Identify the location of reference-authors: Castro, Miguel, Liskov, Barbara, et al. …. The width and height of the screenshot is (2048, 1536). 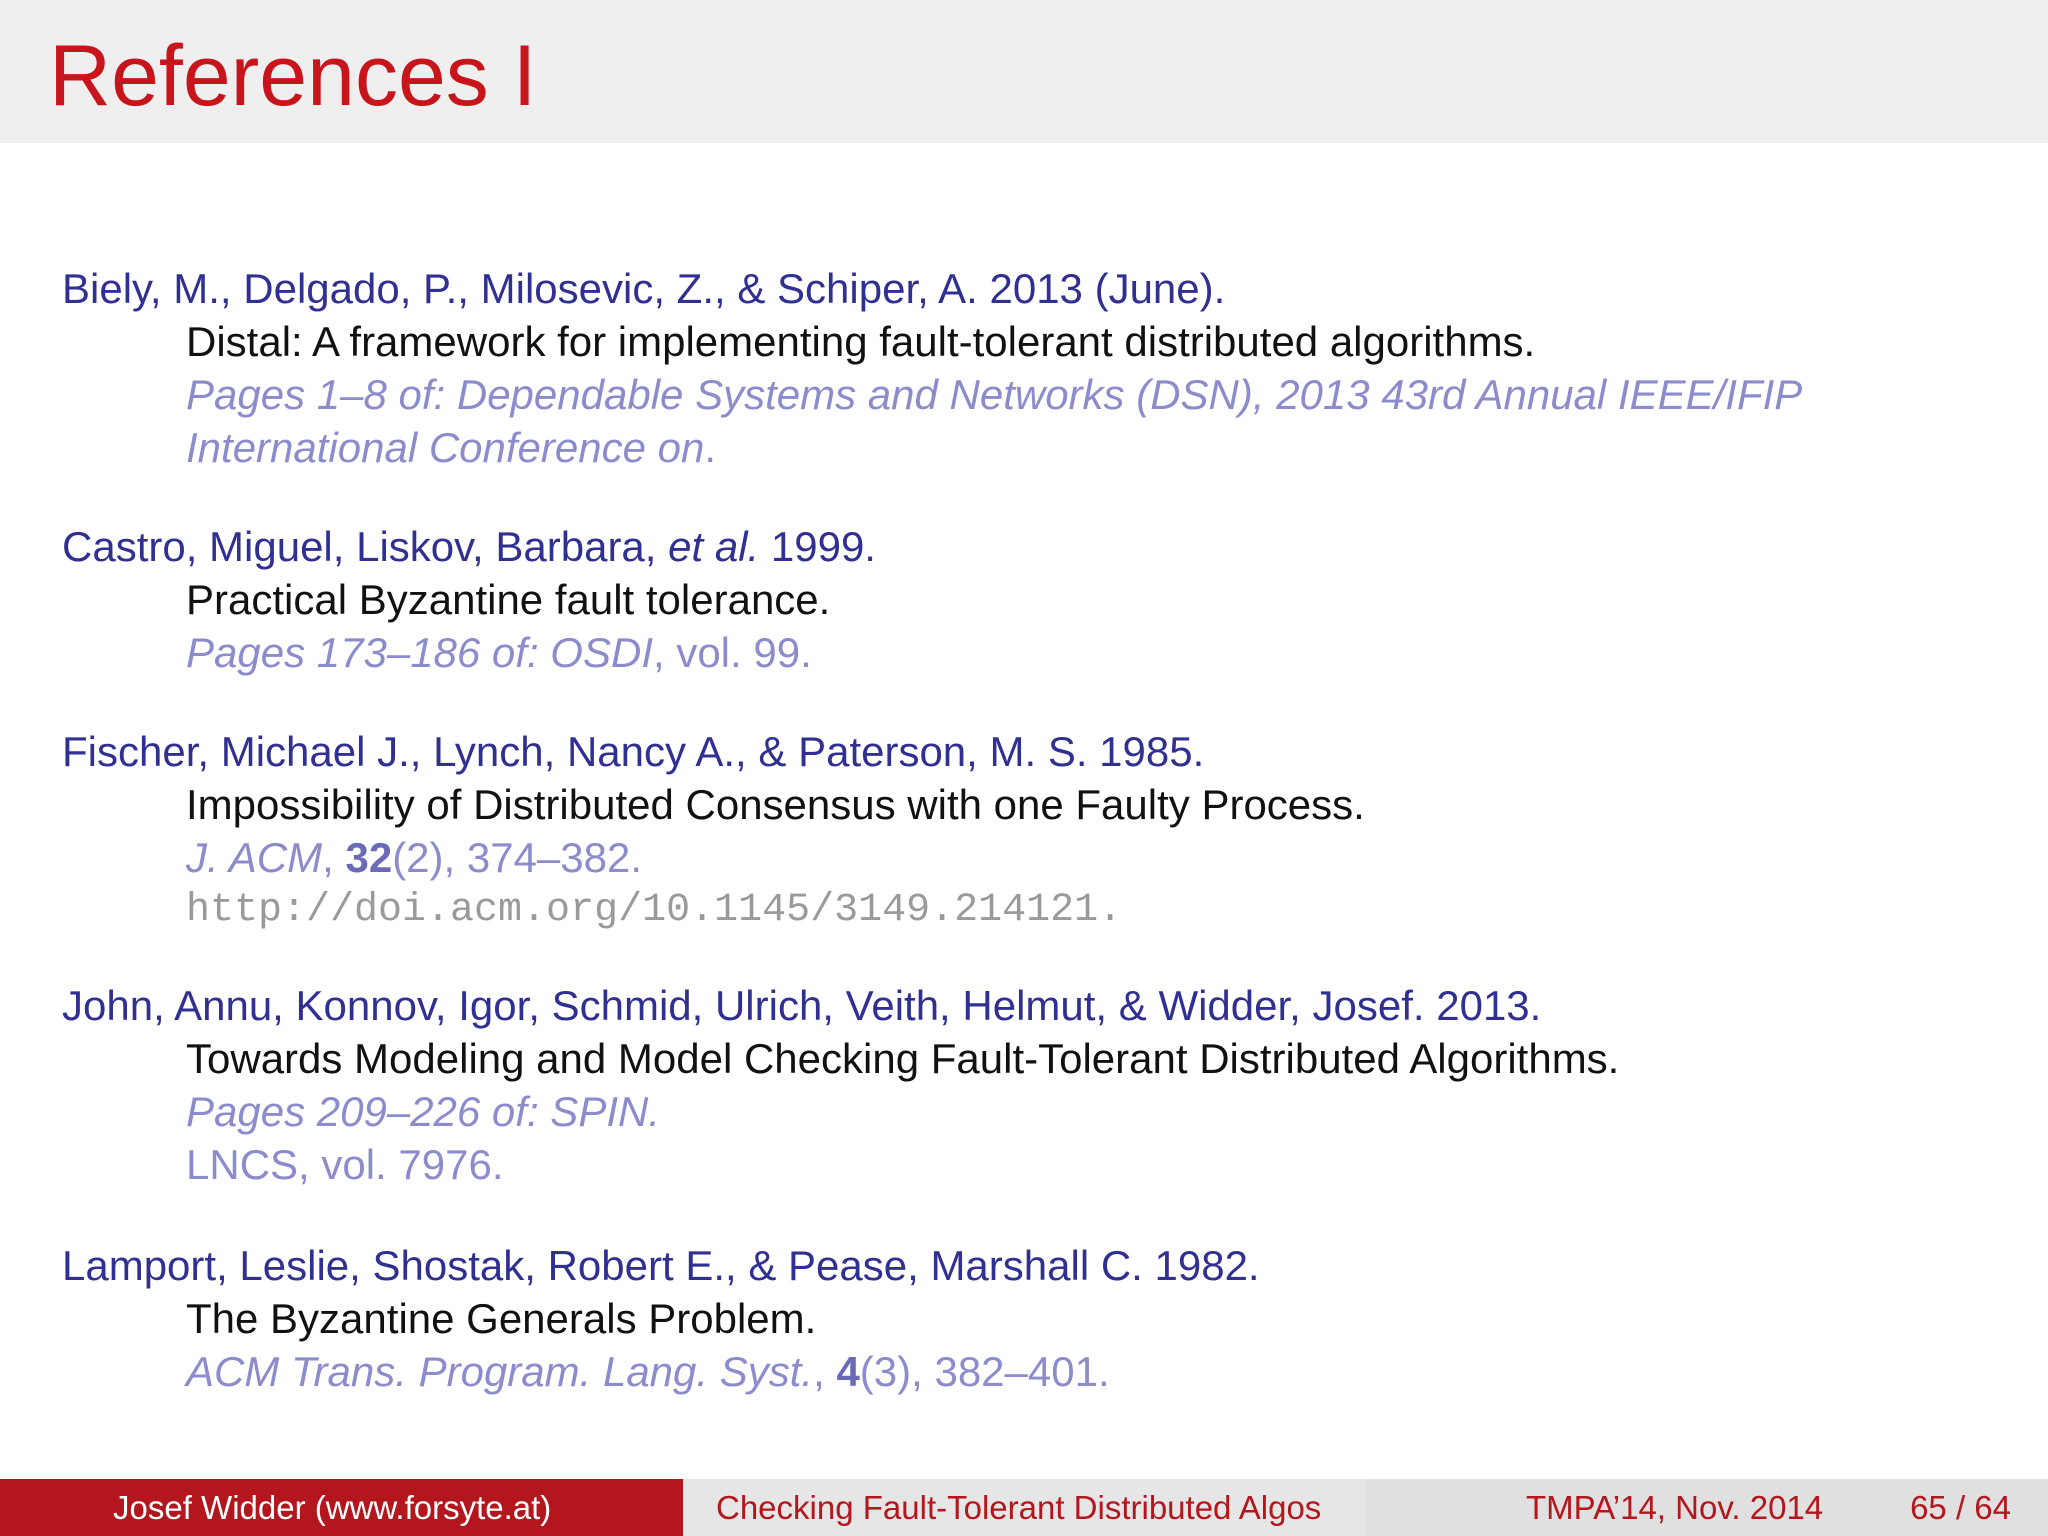
(1032, 546).